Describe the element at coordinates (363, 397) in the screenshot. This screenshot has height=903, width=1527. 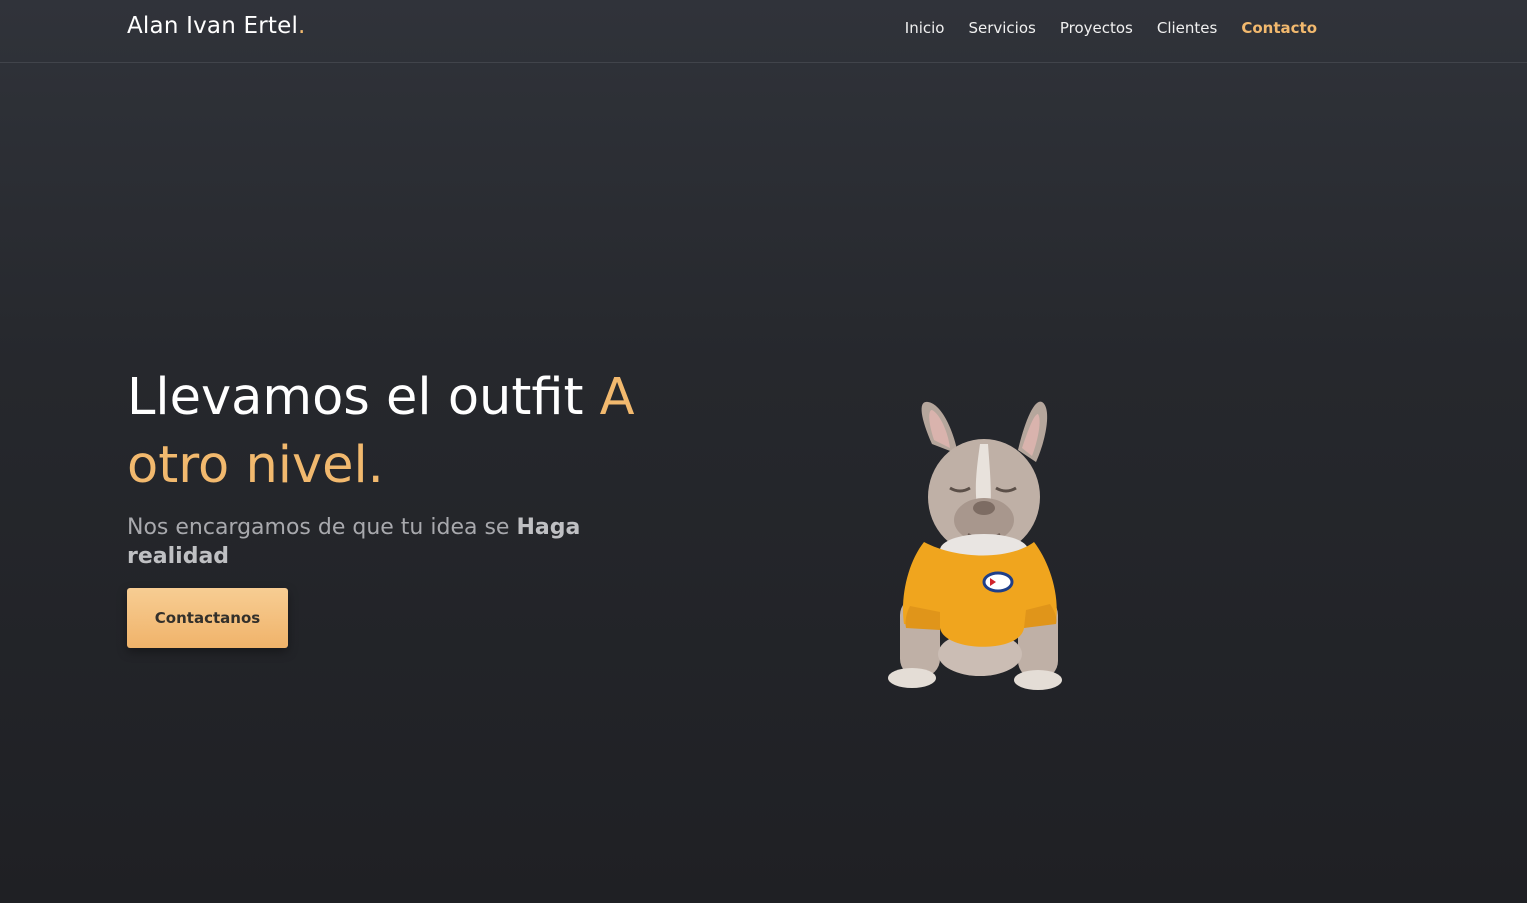
I see `hero-title-main: Llevamos el outfit` at that location.